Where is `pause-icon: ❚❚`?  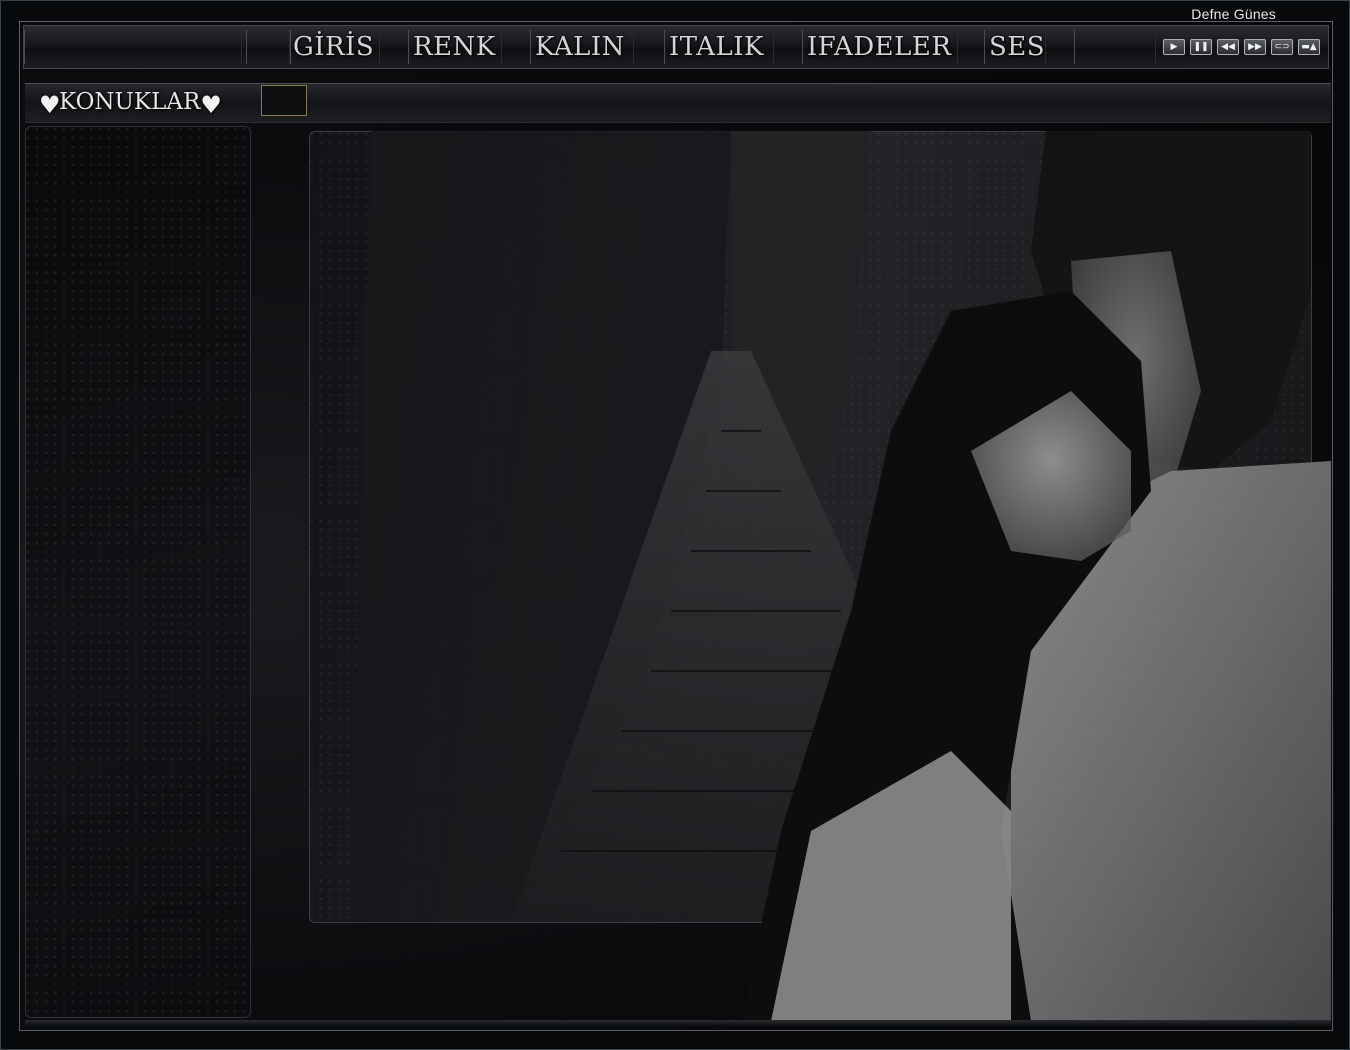 pause-icon: ❚❚ is located at coordinates (1201, 47).